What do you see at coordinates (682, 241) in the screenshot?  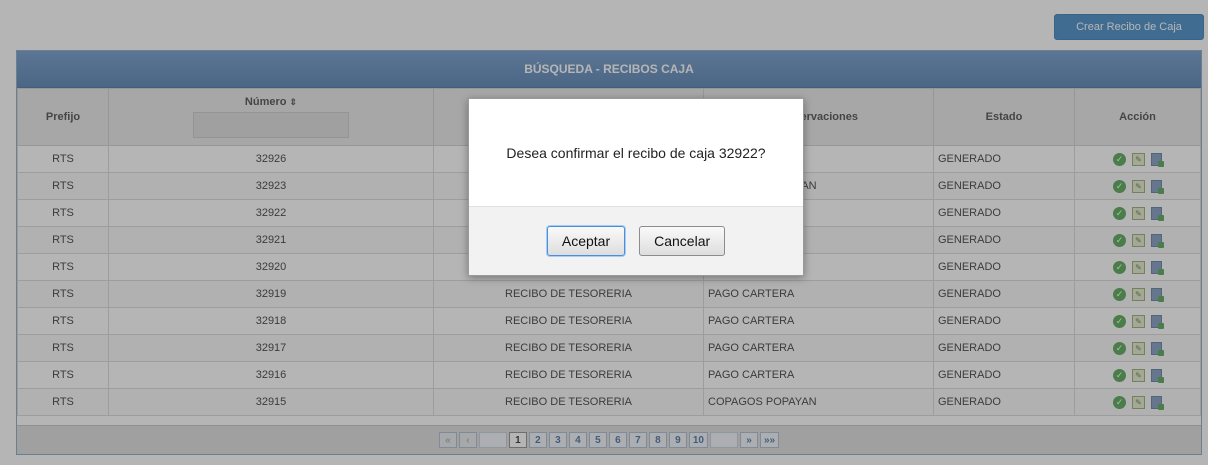 I see `cancel-button: Cancelar` at bounding box center [682, 241].